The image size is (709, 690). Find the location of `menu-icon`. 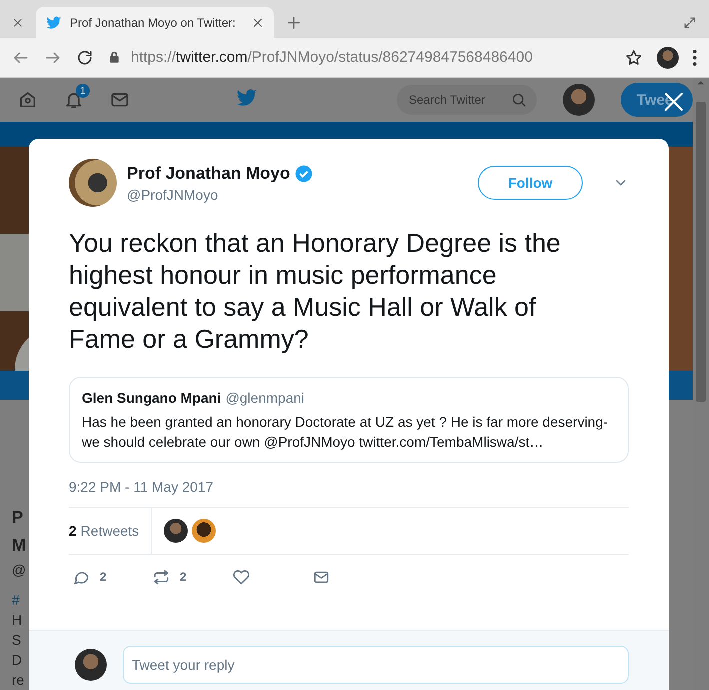

menu-icon is located at coordinates (695, 58).